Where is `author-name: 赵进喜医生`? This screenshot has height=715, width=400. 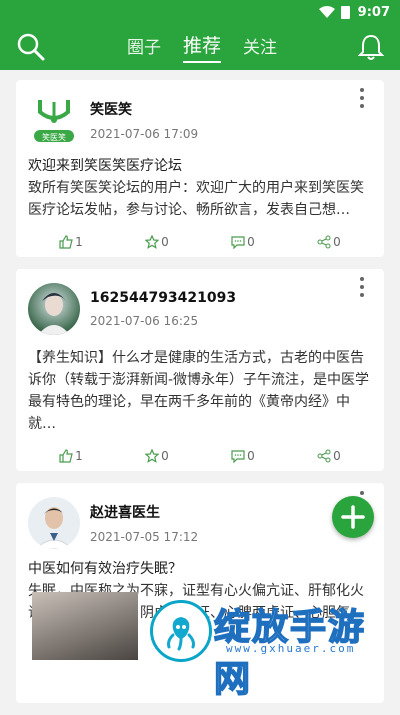
author-name: 赵进喜医生 is located at coordinates (144, 512).